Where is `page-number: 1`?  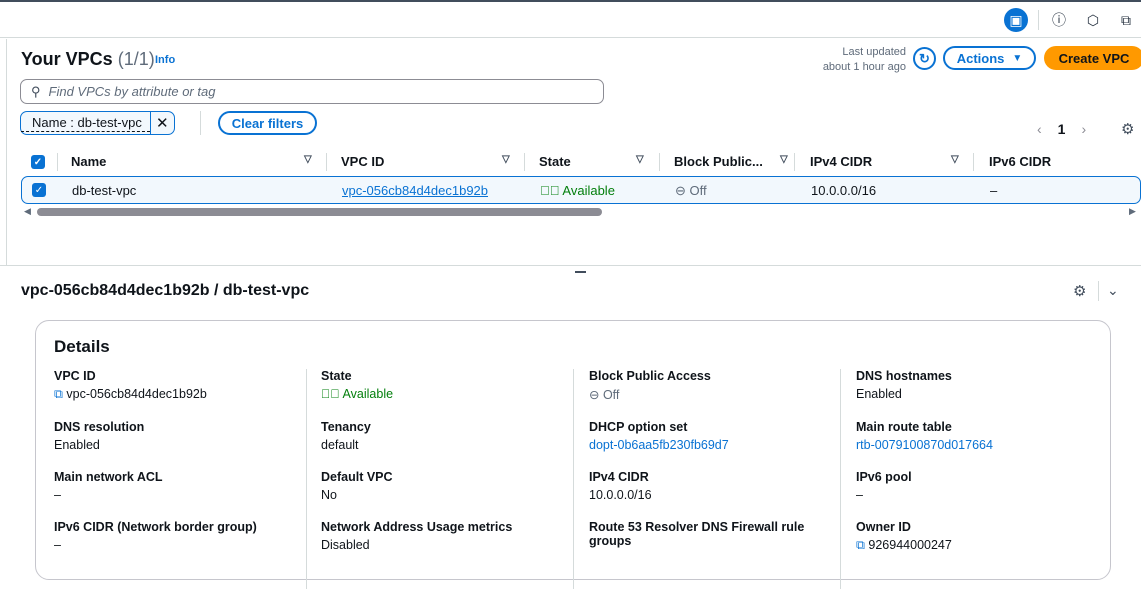
page-number: 1 is located at coordinates (1062, 129).